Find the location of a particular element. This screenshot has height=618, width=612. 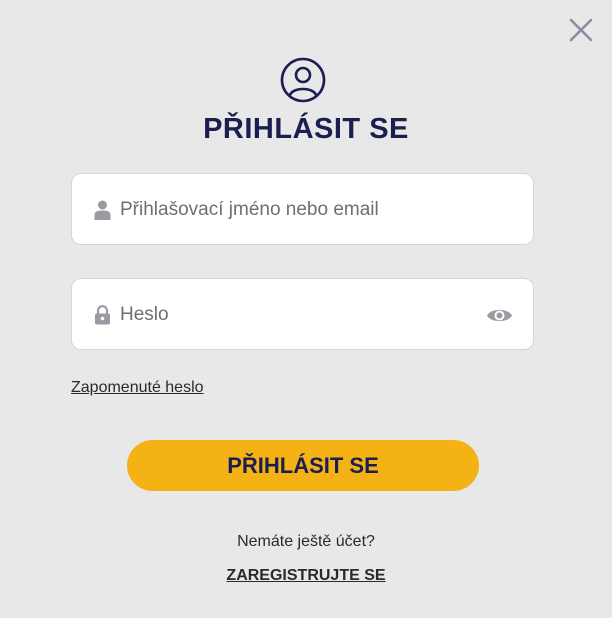

register-link: ZAREGISTRUJTE SE is located at coordinates (305, 575).